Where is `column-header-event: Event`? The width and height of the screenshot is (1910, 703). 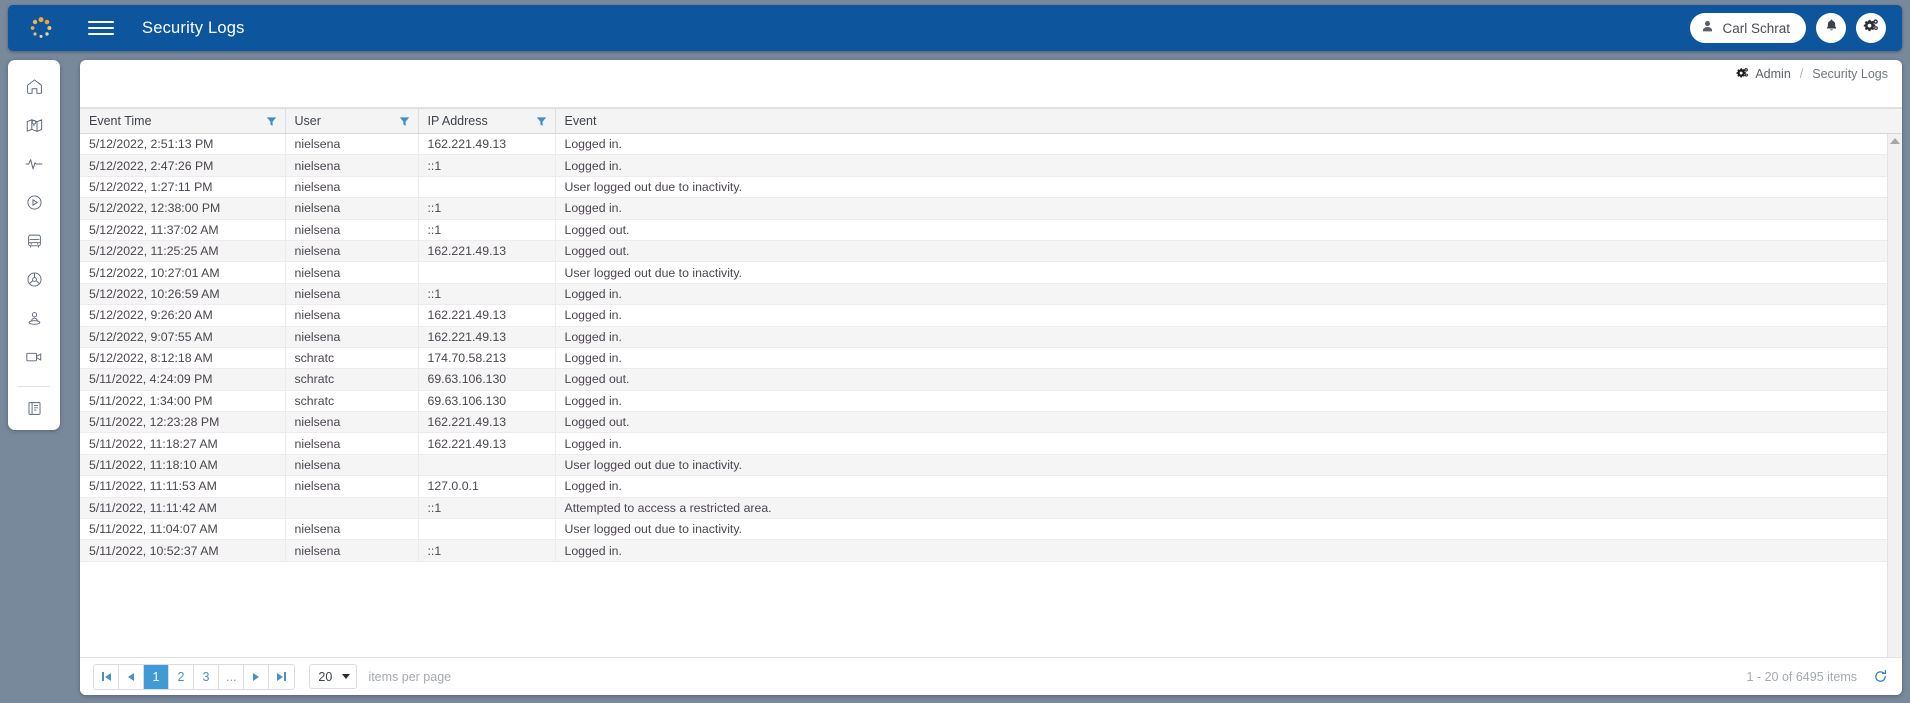
column-header-event: Event is located at coordinates (1228, 121).